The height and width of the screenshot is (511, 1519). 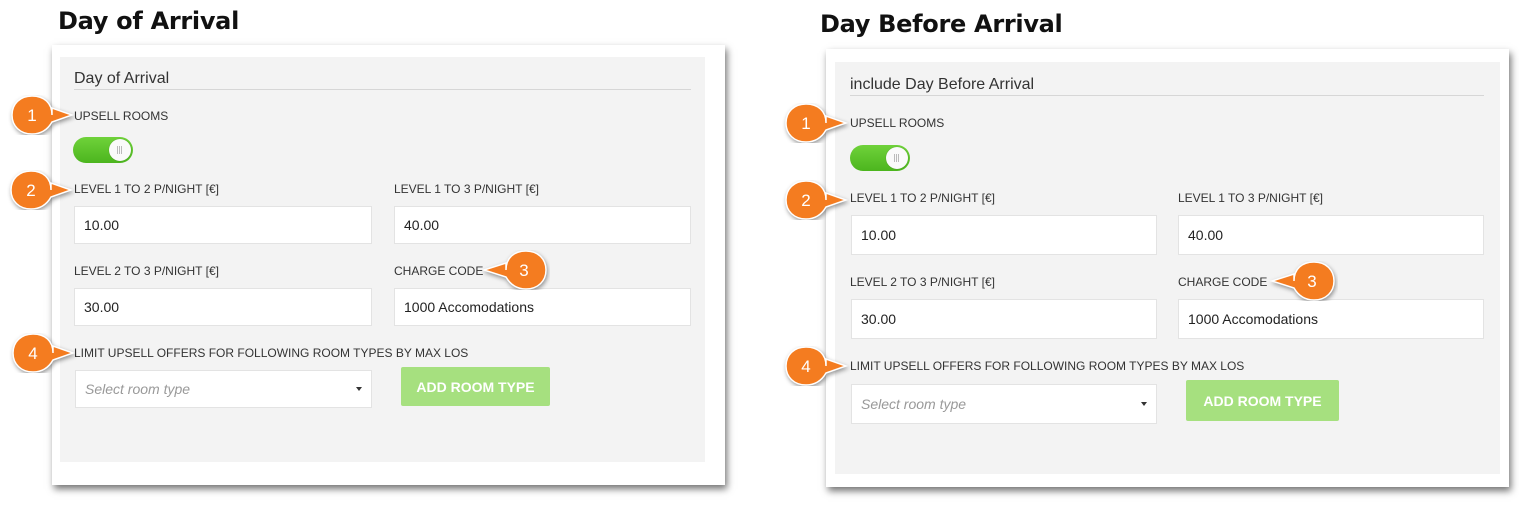 I want to click on panel-title: Day of Arrival, so click(x=122, y=78).